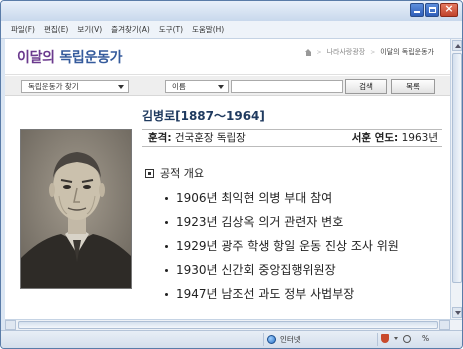 This screenshot has width=463, height=349. I want to click on horizontal-scrollbar, so click(233, 324).